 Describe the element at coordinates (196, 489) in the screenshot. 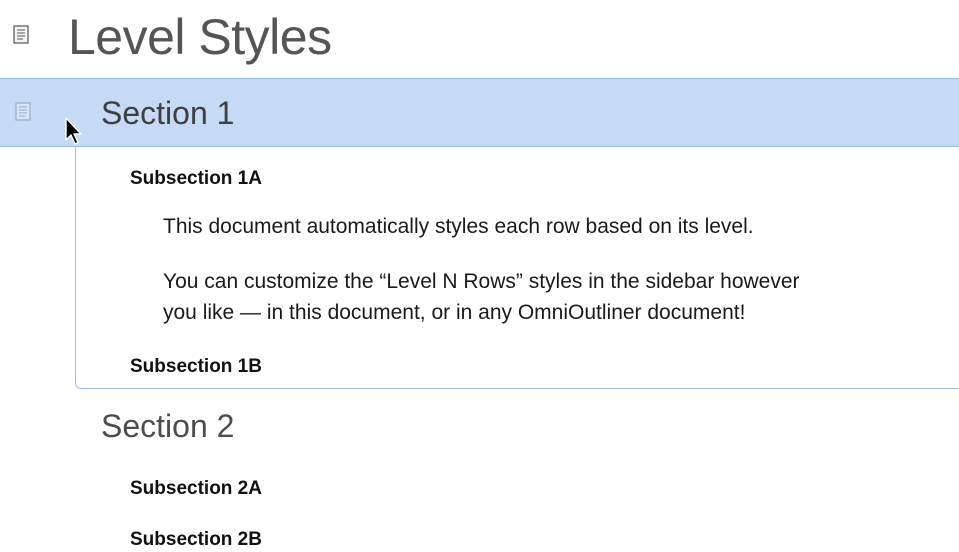

I see `subsection-2a-row: Subsection 2A` at that location.